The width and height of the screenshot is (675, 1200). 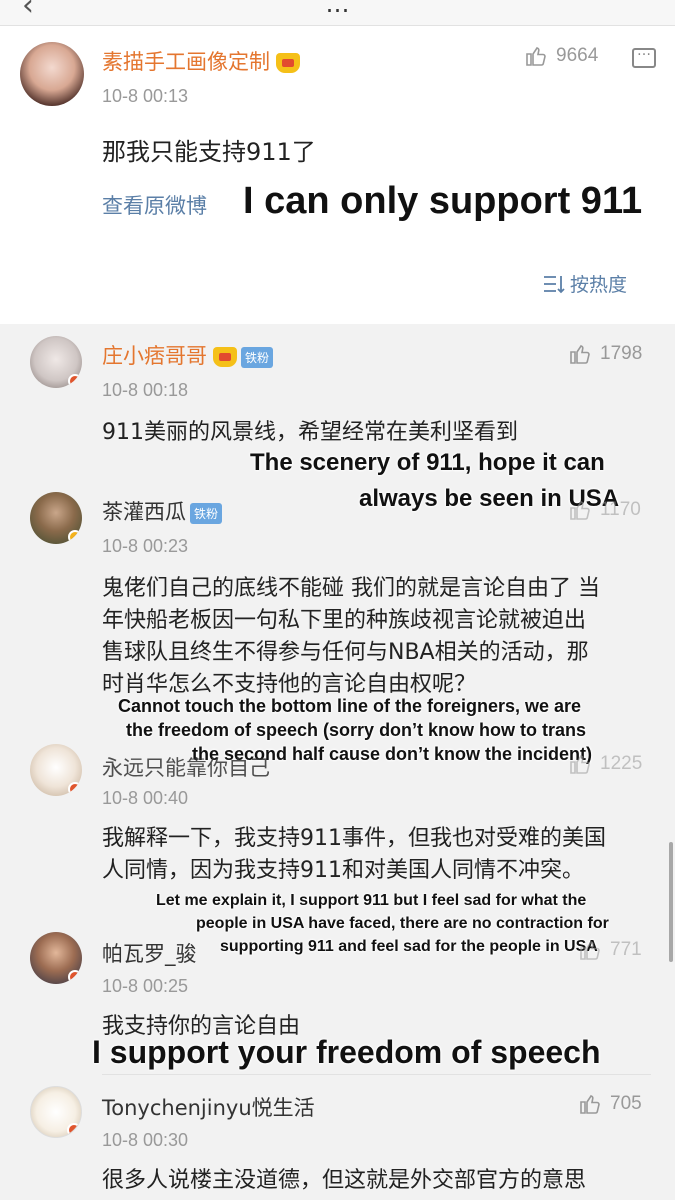 What do you see at coordinates (427, 462) in the screenshot?
I see `overlay-caption: The scenery of 911, hope it can` at bounding box center [427, 462].